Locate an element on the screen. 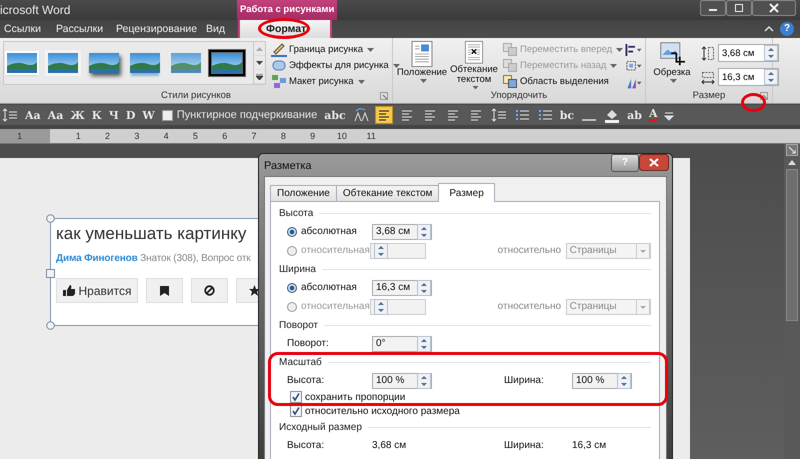 The width and height of the screenshot is (800, 459). ribbon-tab: Вид is located at coordinates (217, 29).